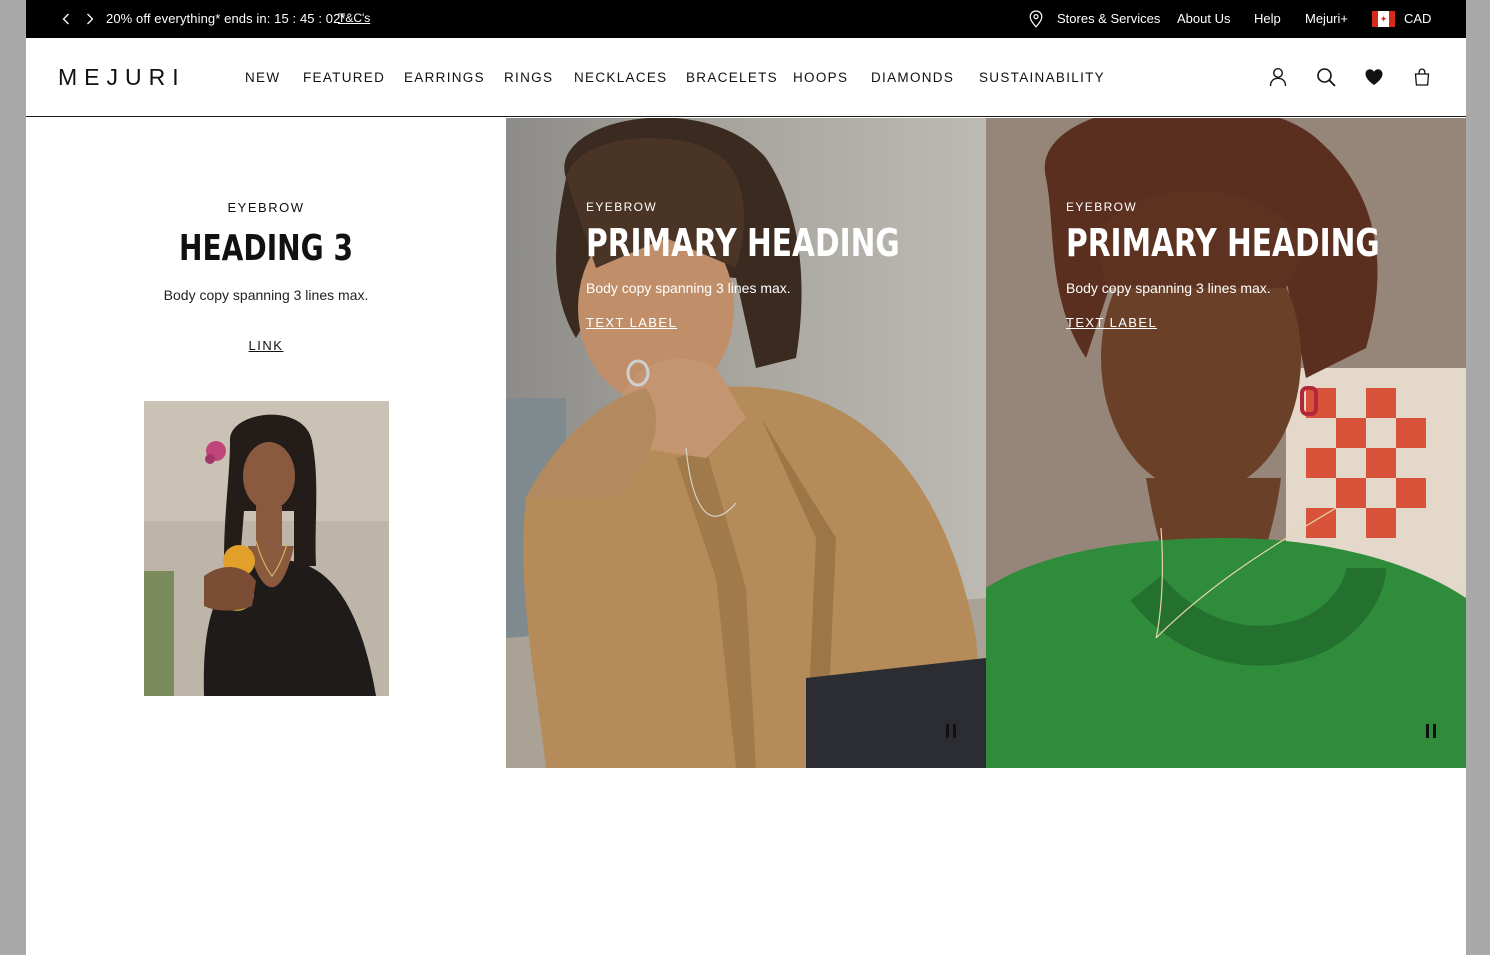 The width and height of the screenshot is (1490, 955). Describe the element at coordinates (90, 19) in the screenshot. I see `chevron-right-icon` at that location.